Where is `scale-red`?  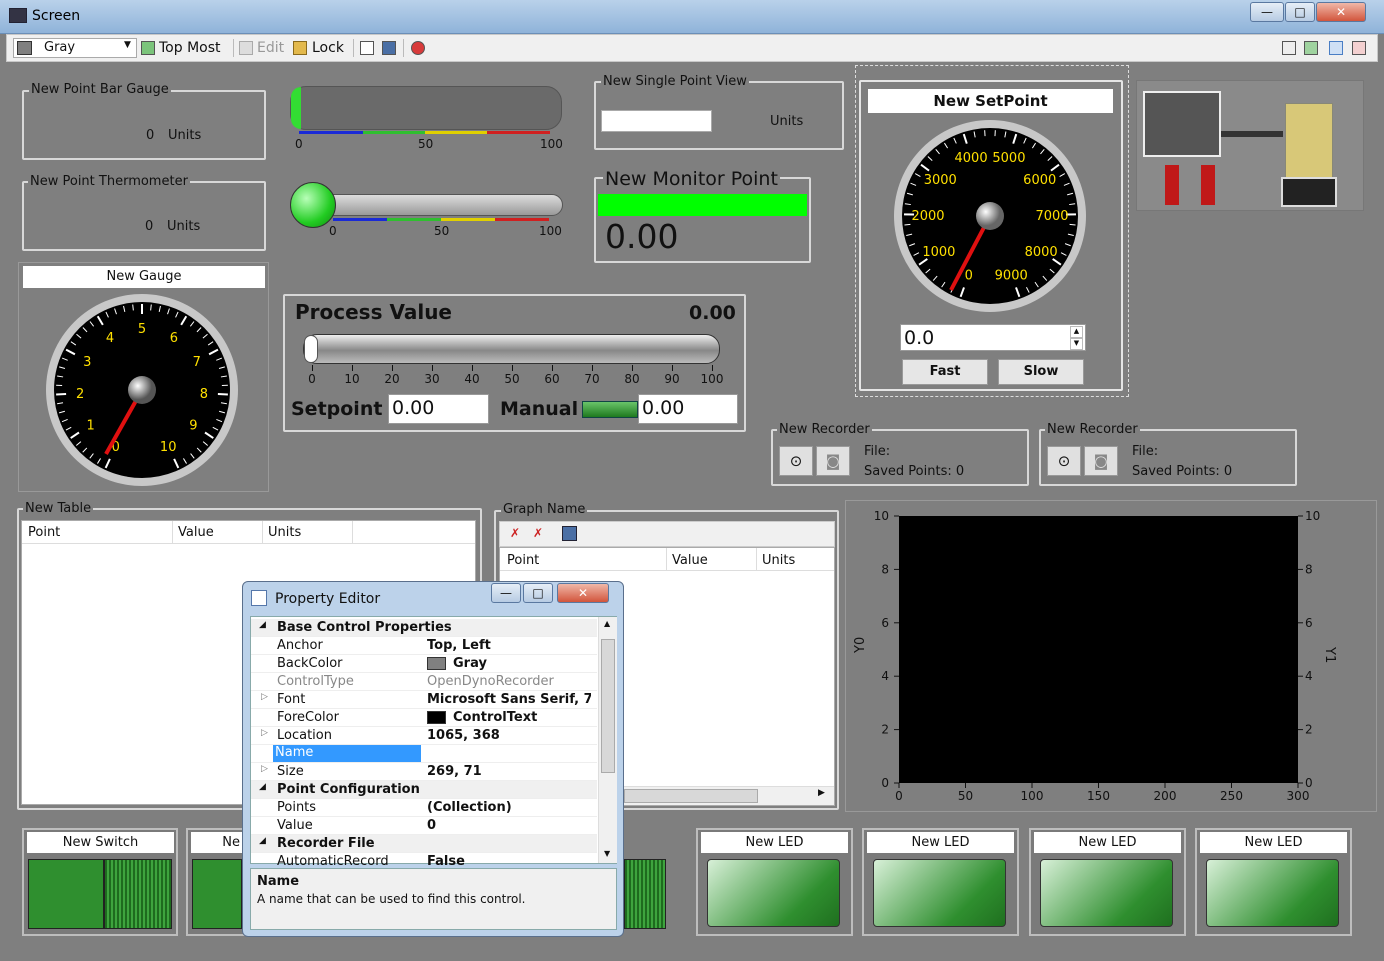
scale-red is located at coordinates (518, 132).